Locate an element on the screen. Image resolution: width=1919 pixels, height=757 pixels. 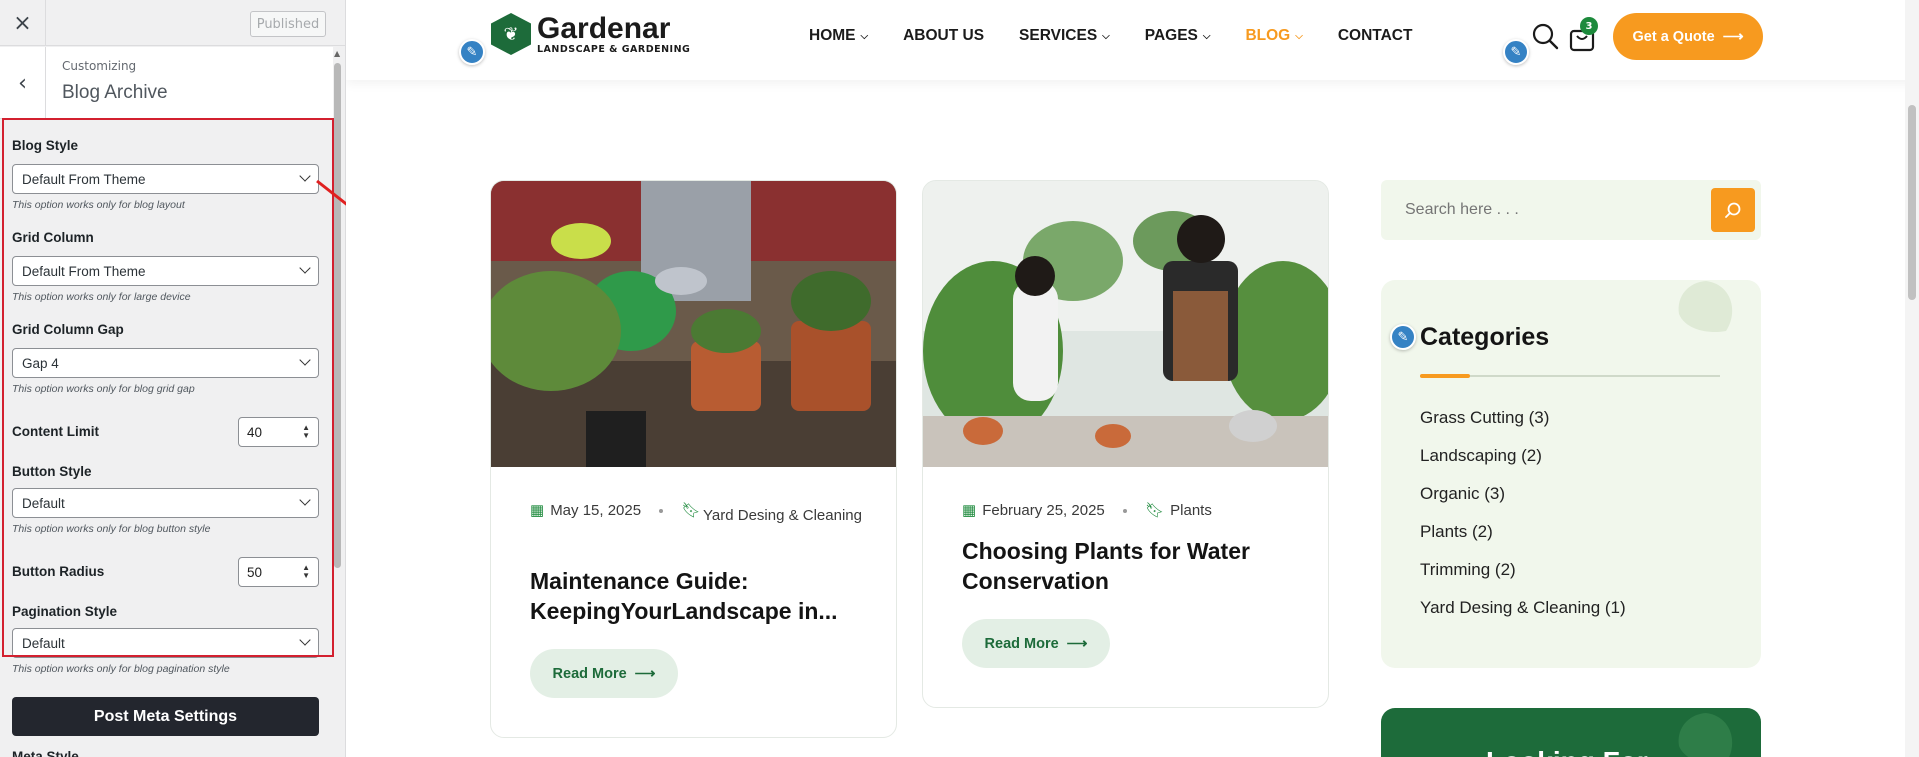
blog-style-label: Blog Style is located at coordinates (45, 145).